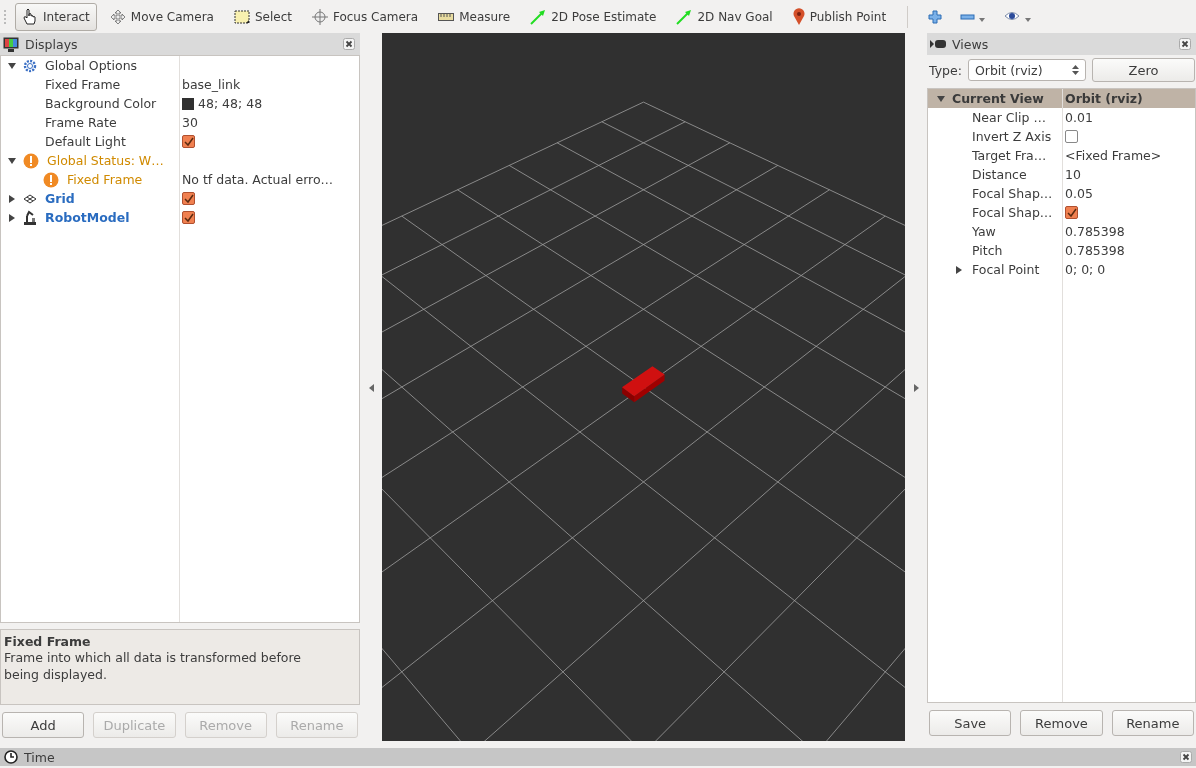  I want to click on property-label: Invert Z Axis, so click(1011, 136).